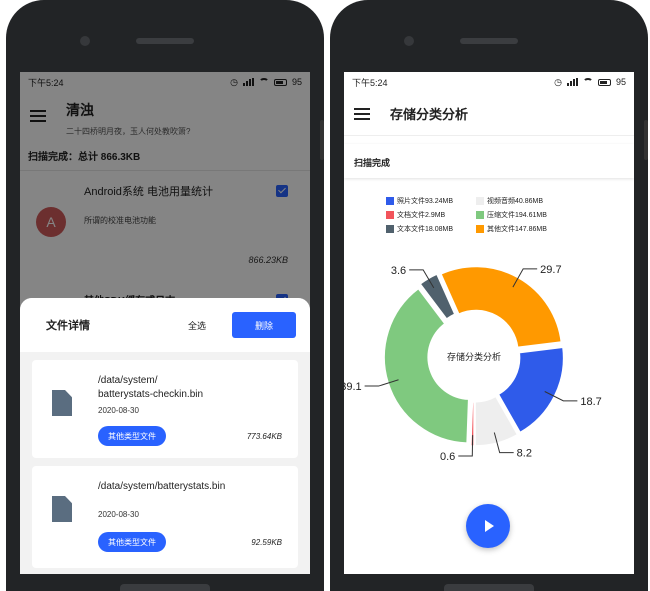 This screenshot has height=591, width=650. Describe the element at coordinates (620, 82) in the screenshot. I see `battery-level: 95` at that location.